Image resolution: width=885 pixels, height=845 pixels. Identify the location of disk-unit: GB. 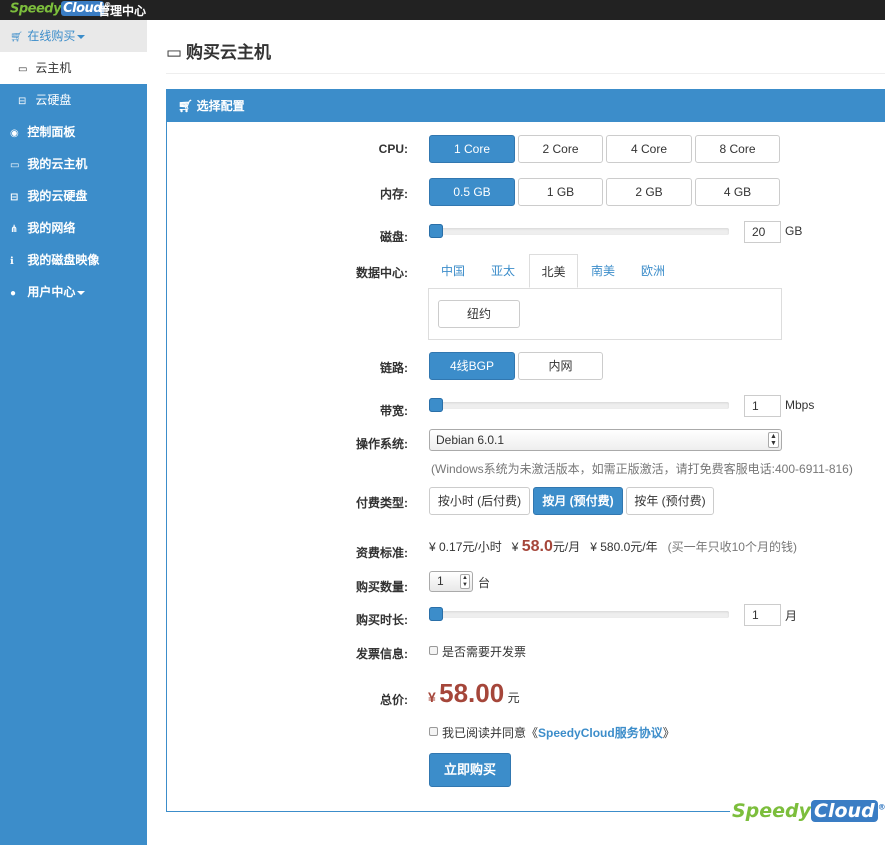
(794, 231).